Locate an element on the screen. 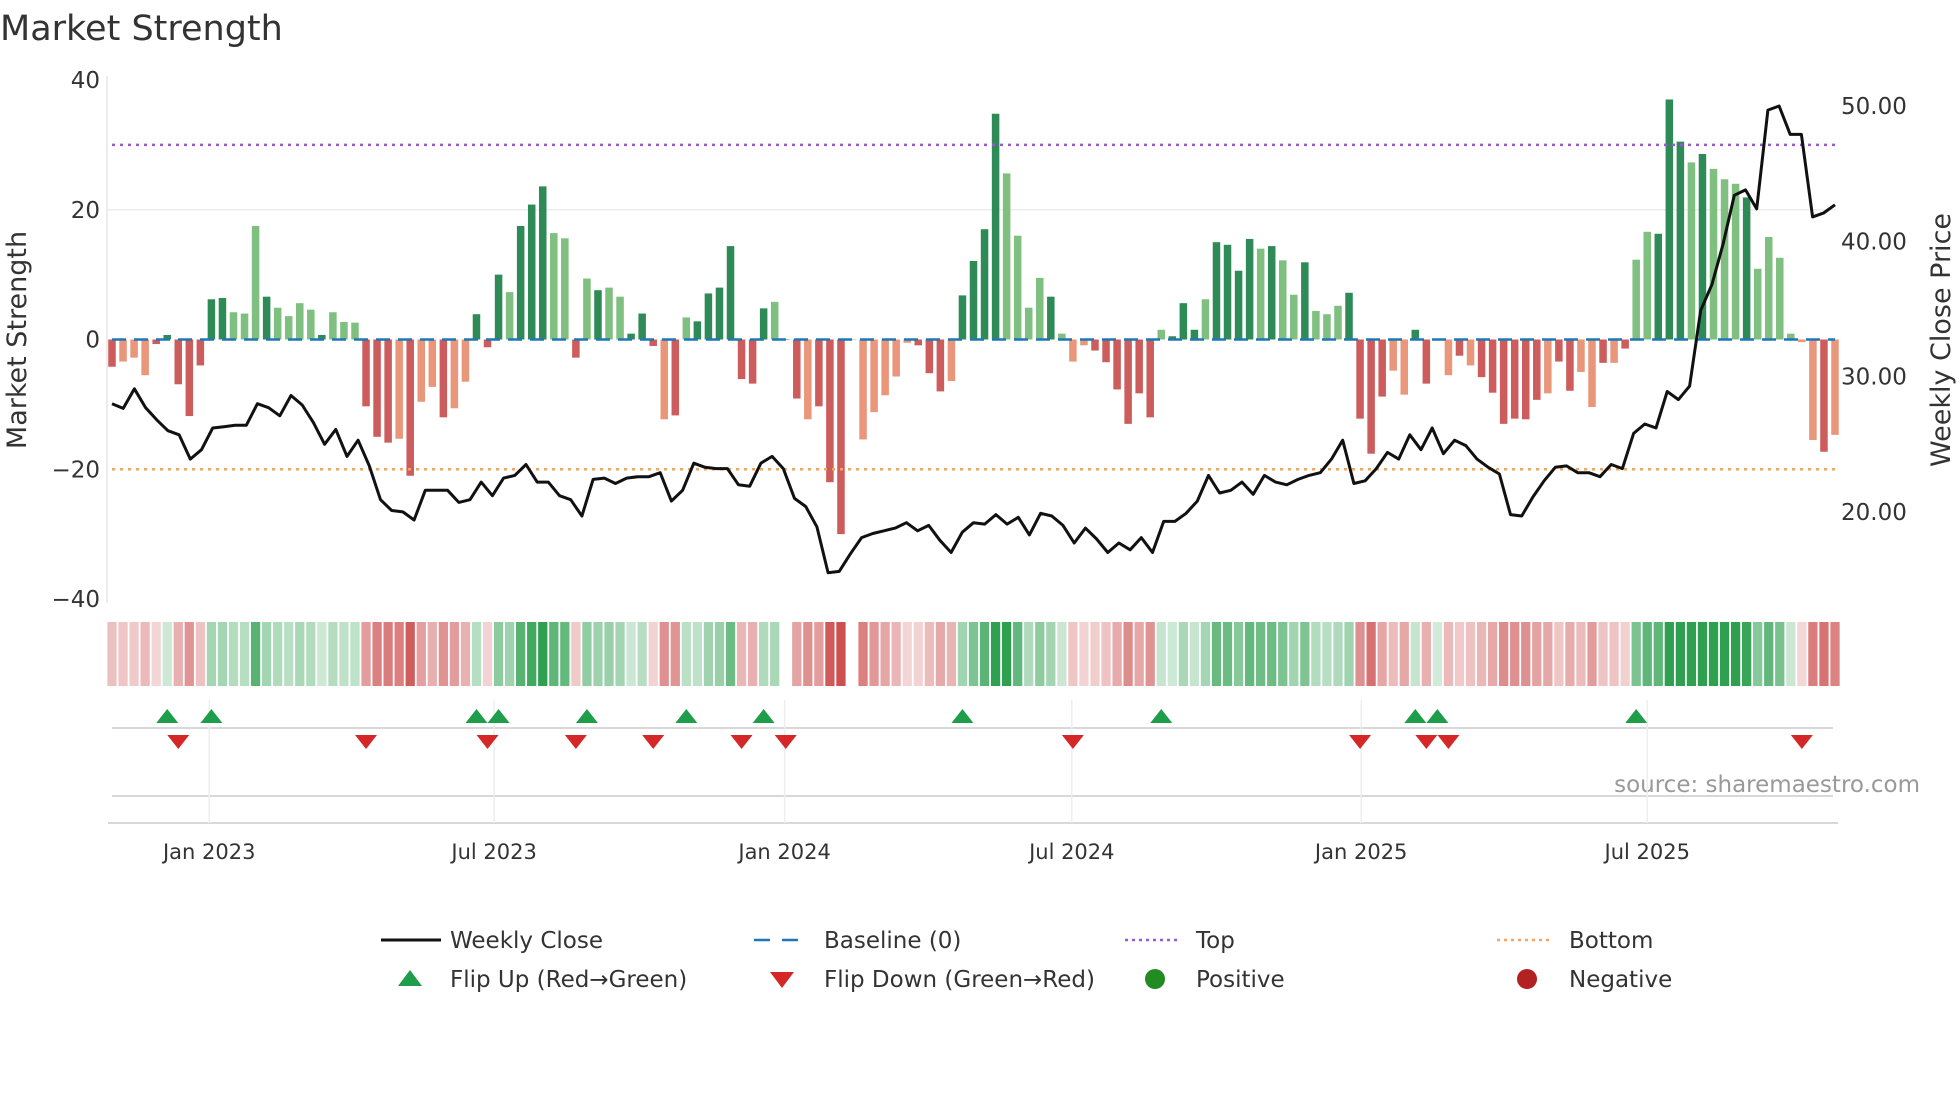 This screenshot has height=1102, width=1960. legend-label-negative: Negative is located at coordinates (1620, 980).